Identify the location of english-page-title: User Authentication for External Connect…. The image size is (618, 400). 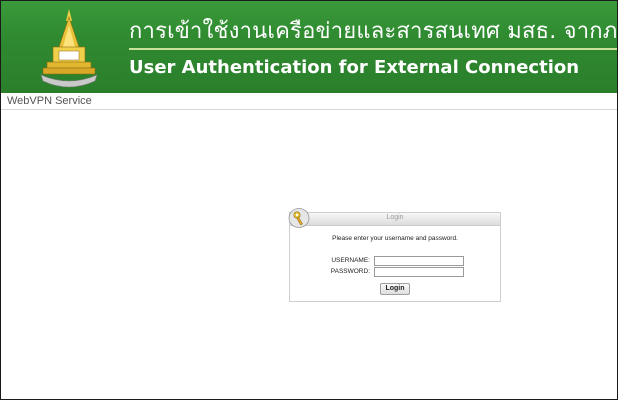
(354, 67).